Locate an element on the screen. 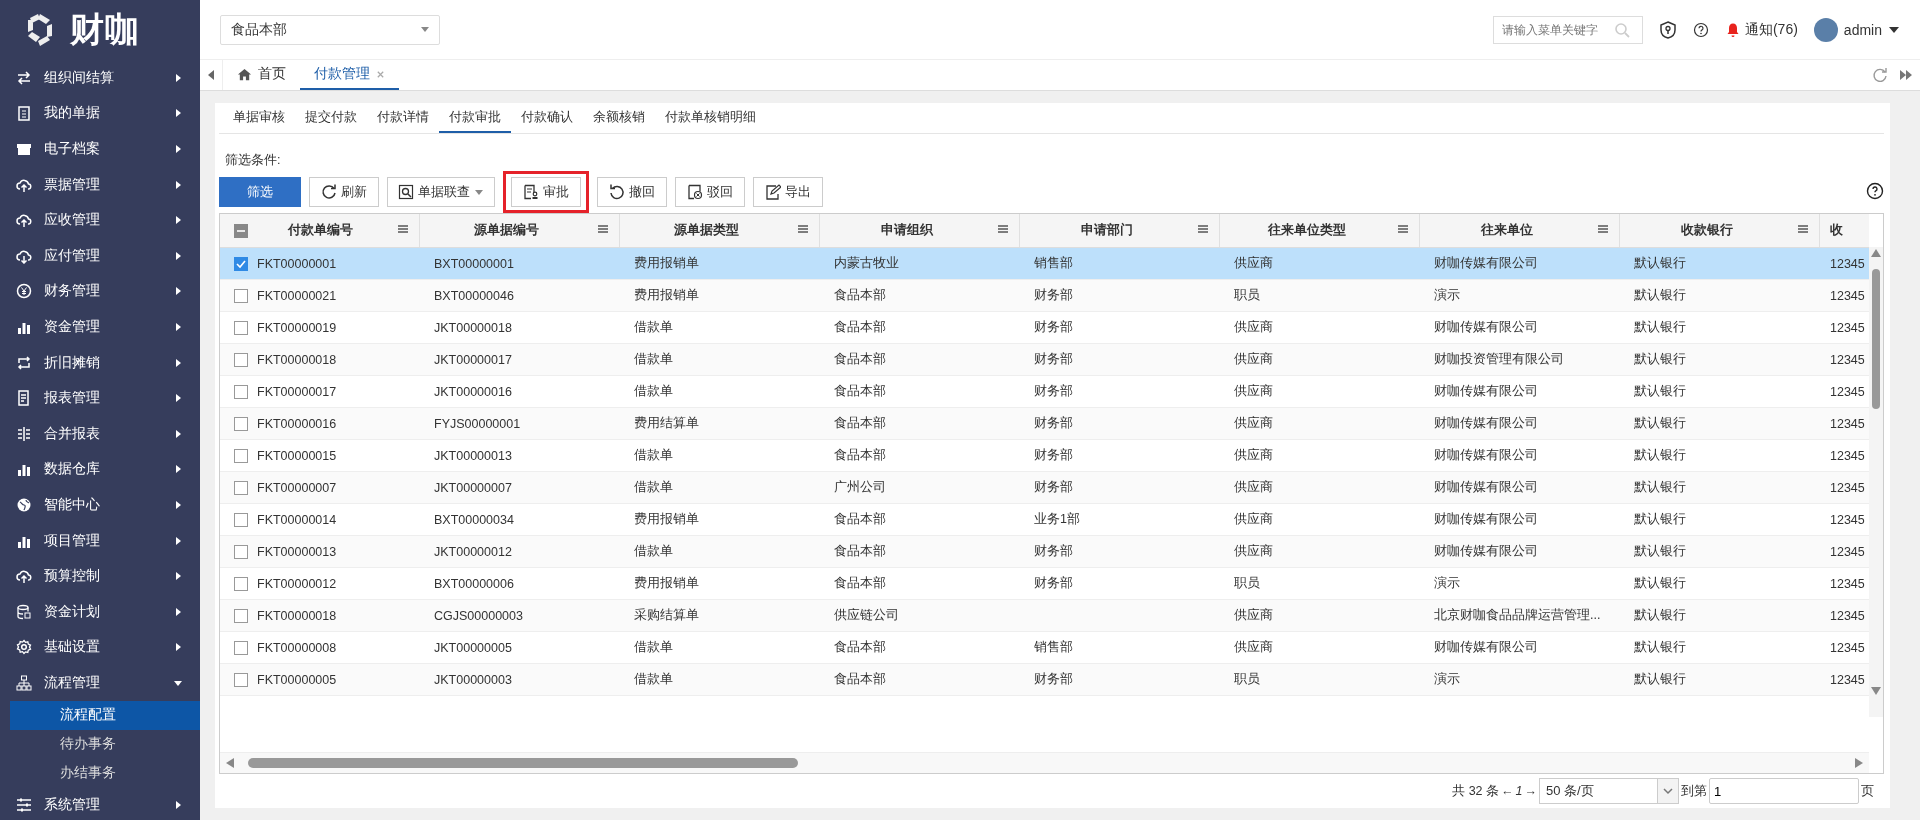 The width and height of the screenshot is (1920, 820). logo-text: 财咖 is located at coordinates (105, 29).